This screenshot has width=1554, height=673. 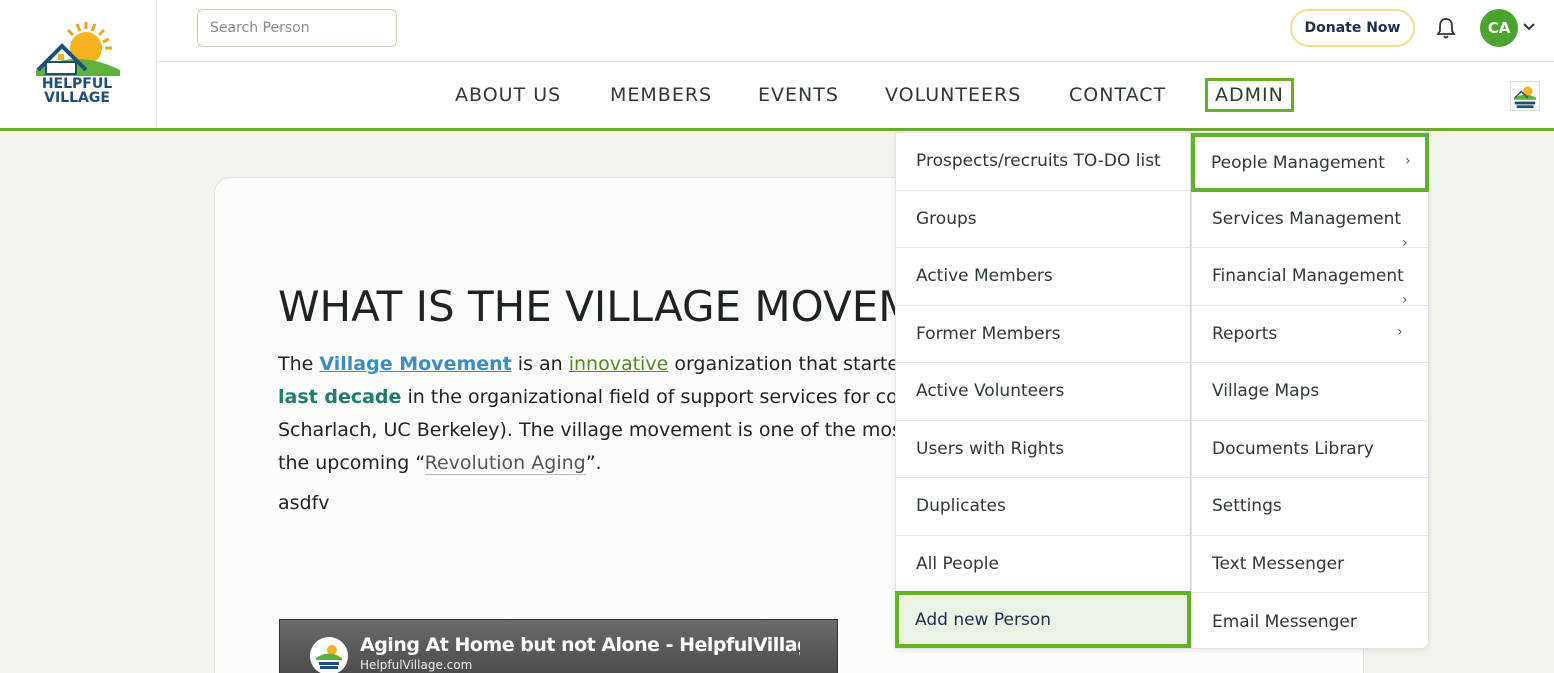 What do you see at coordinates (661, 95) in the screenshot?
I see `nav-members: MEMBERS` at bounding box center [661, 95].